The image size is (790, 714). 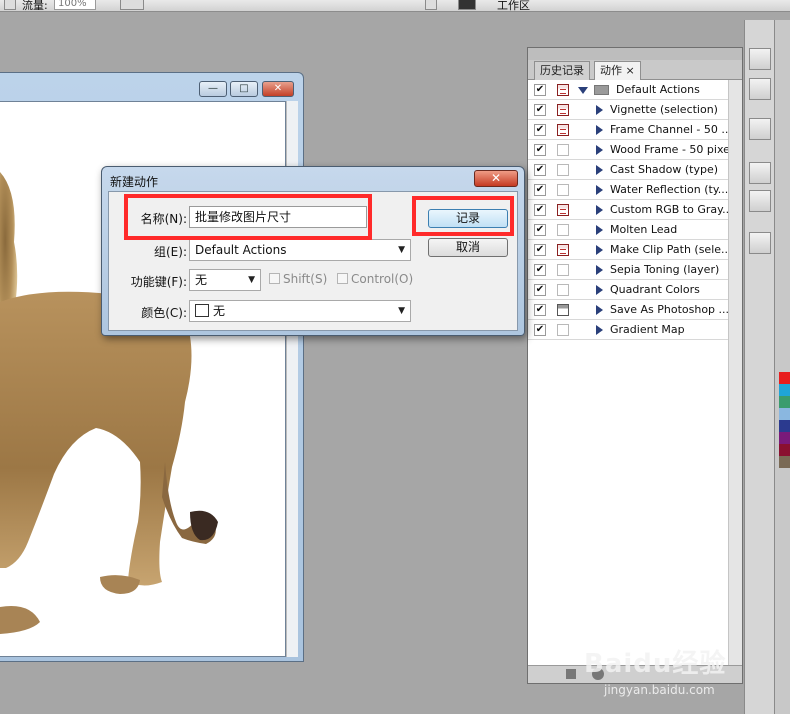 What do you see at coordinates (225, 280) in the screenshot?
I see `function-key-select: 无 ▼` at bounding box center [225, 280].